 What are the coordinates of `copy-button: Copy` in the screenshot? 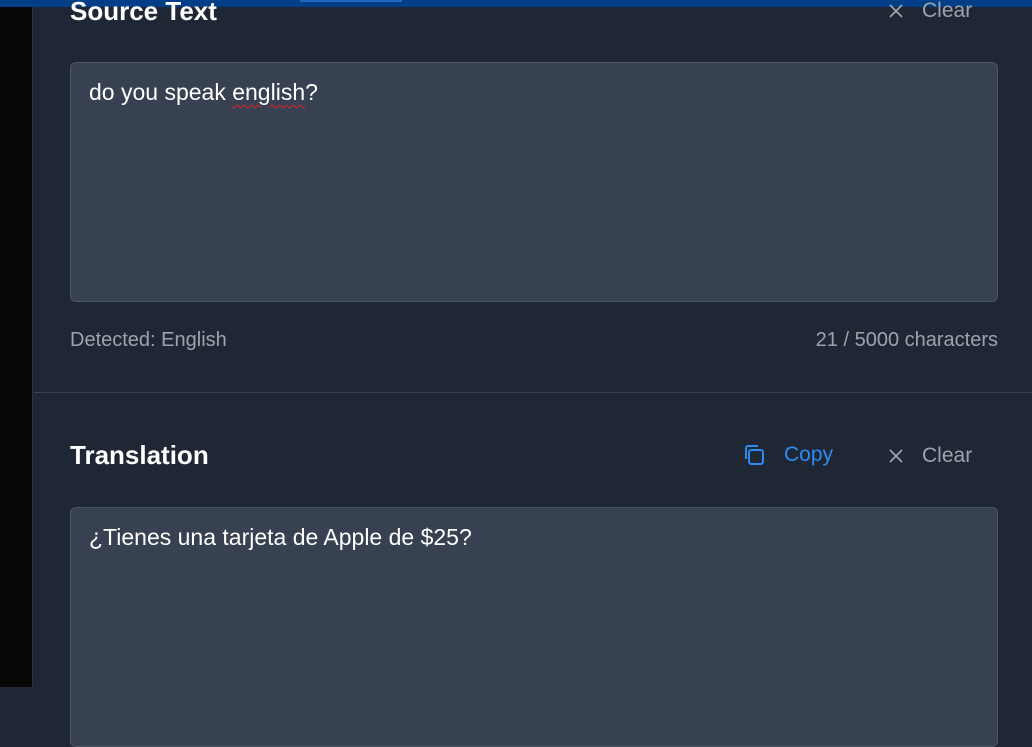 It's located at (787, 455).